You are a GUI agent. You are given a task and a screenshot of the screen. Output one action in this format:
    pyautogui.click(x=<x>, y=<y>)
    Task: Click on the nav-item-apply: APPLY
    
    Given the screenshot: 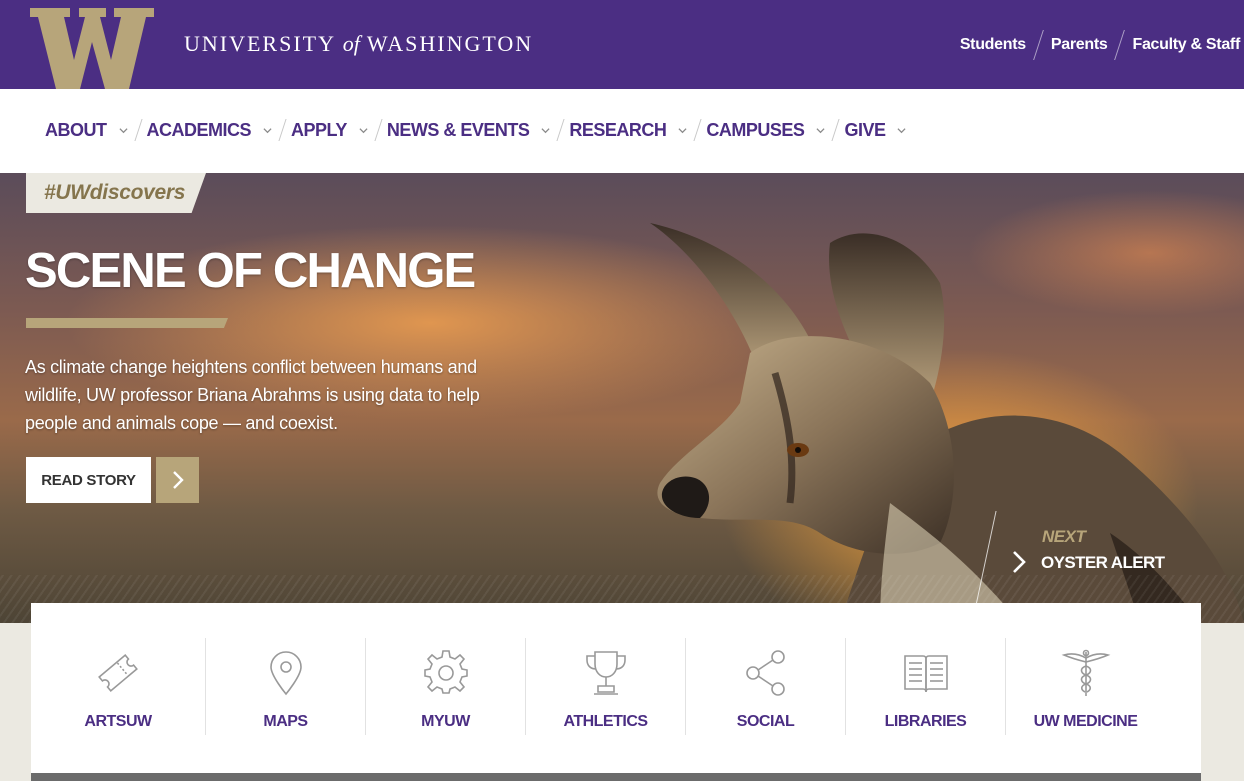 What is the action you would take?
    pyautogui.click(x=334, y=130)
    